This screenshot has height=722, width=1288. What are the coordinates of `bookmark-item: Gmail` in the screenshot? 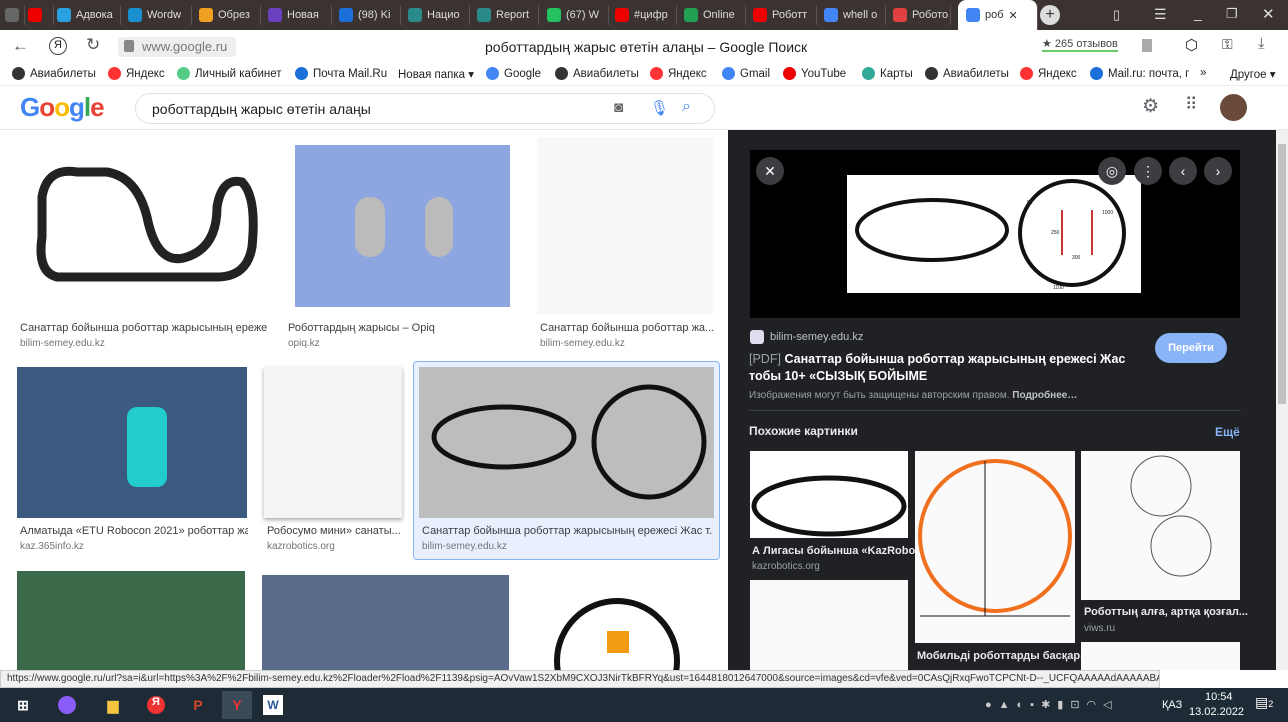 It's located at (746, 73).